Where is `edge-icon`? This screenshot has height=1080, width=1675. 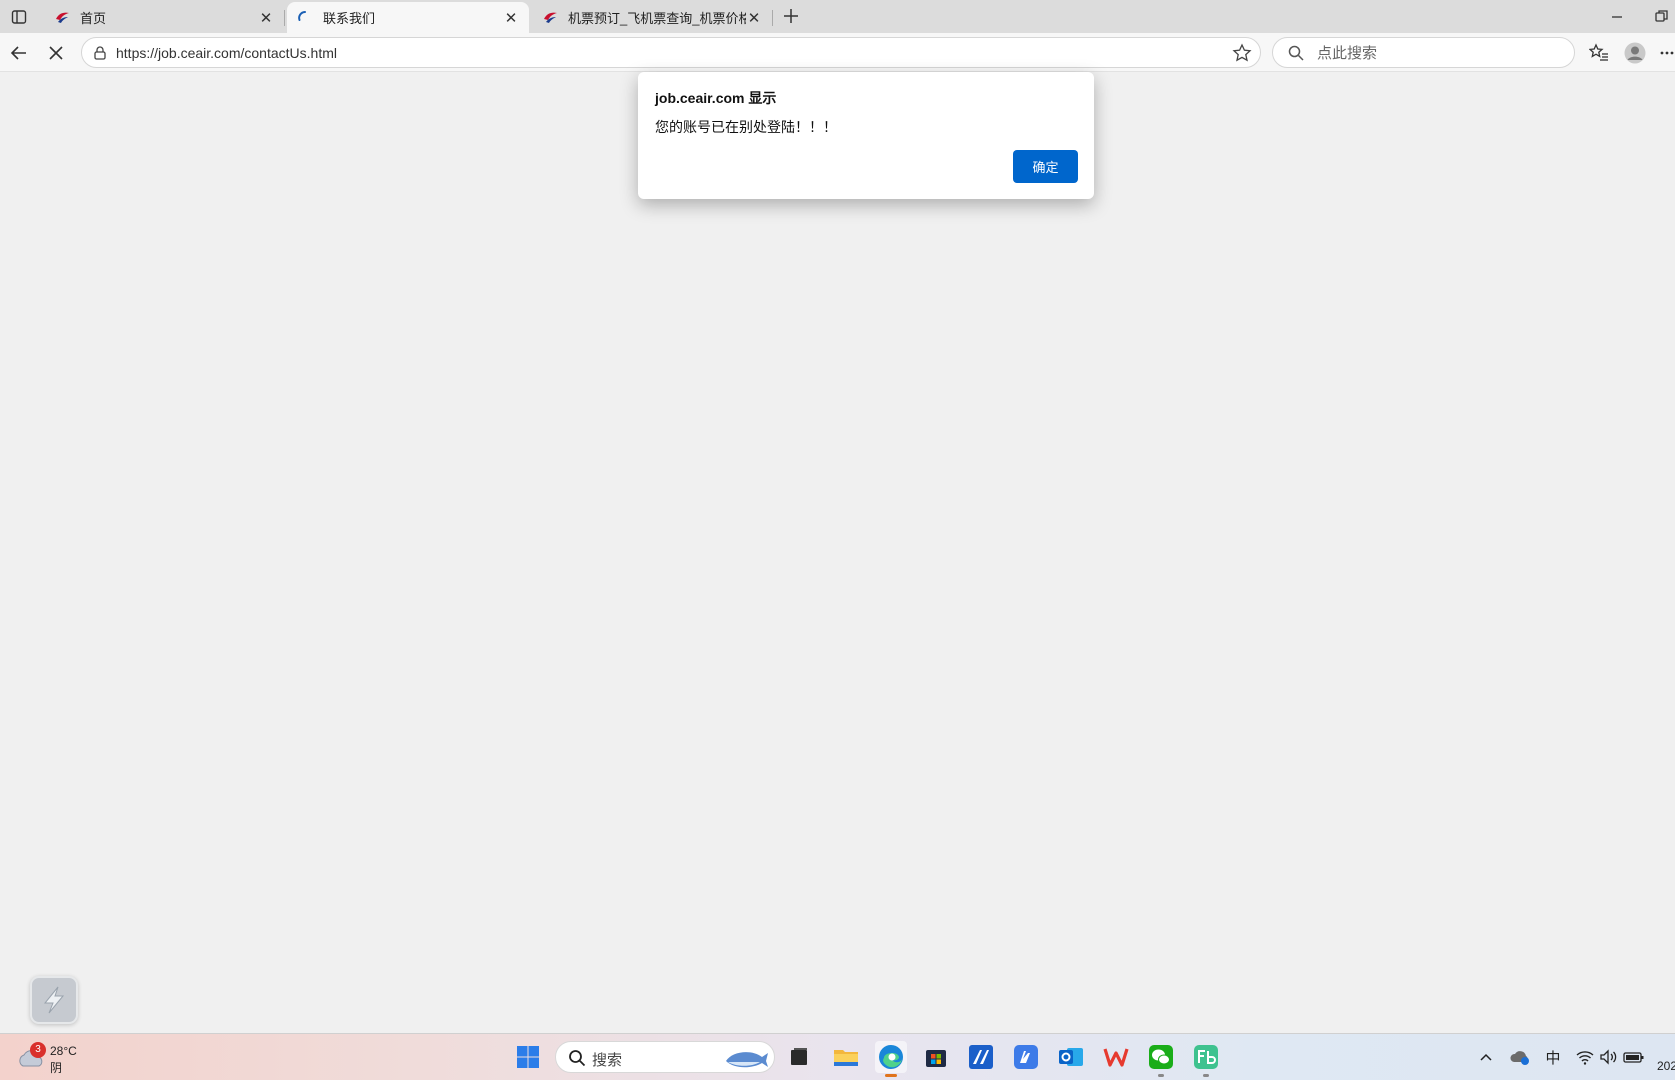
edge-icon is located at coordinates (891, 1057).